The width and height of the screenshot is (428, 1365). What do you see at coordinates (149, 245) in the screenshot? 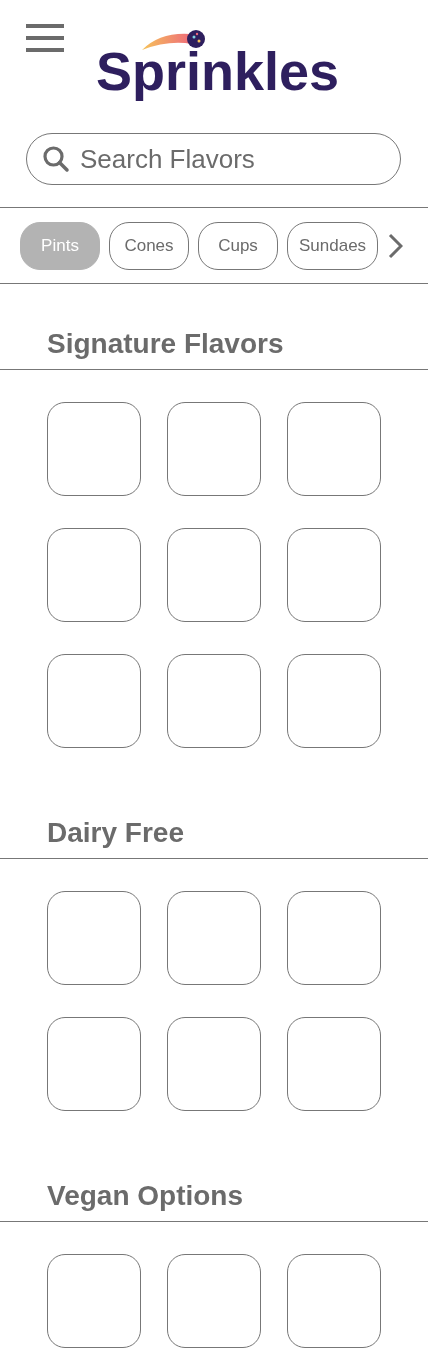
I see `category-chip: Cones` at bounding box center [149, 245].